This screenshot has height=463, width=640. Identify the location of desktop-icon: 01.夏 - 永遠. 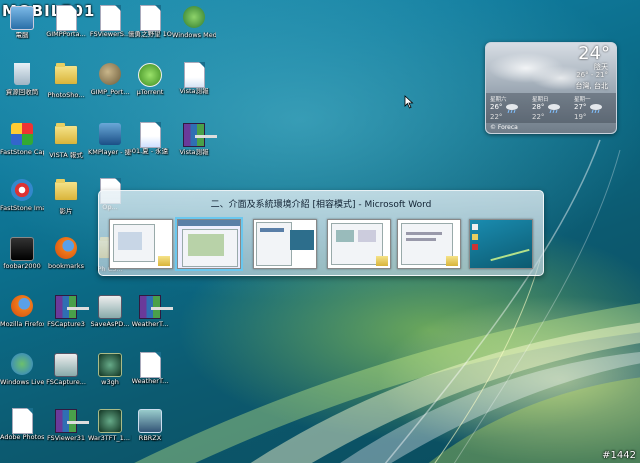
(150, 138).